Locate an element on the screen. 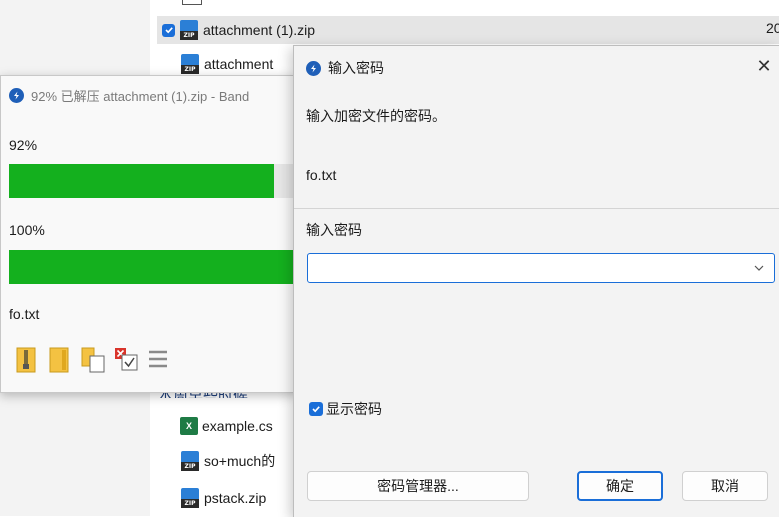  file-row-example: X example.cs is located at coordinates (226, 426).